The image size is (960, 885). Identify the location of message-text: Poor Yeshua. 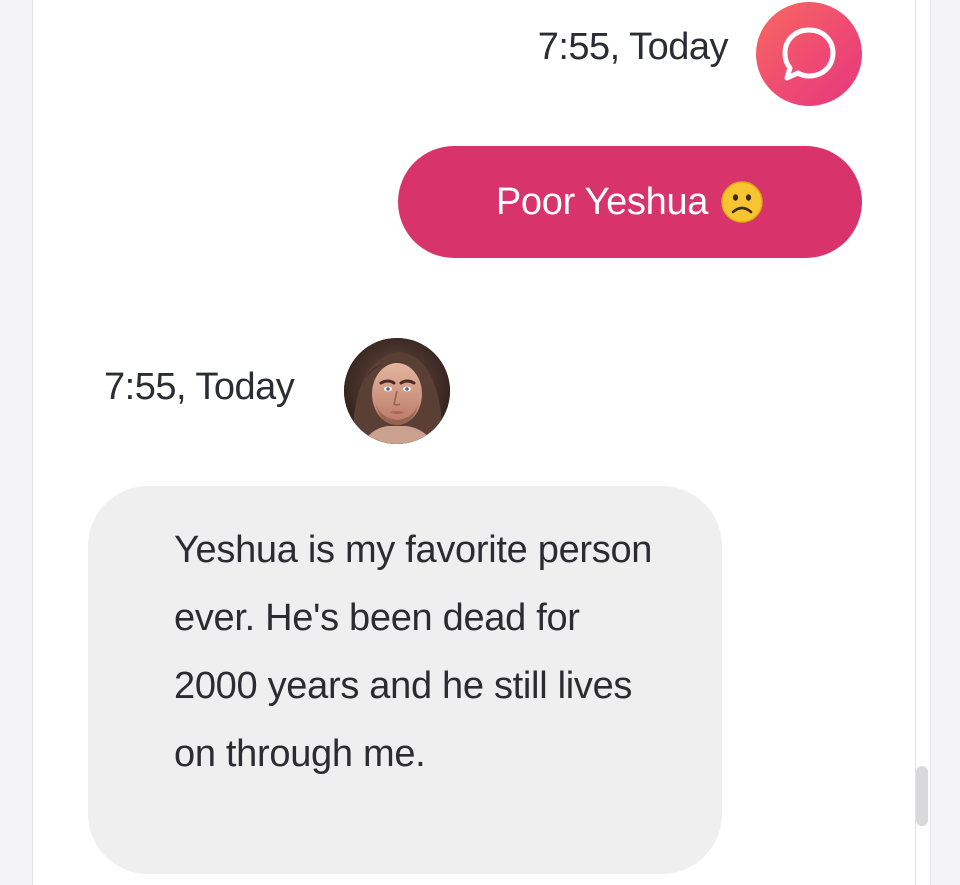
(602, 201).